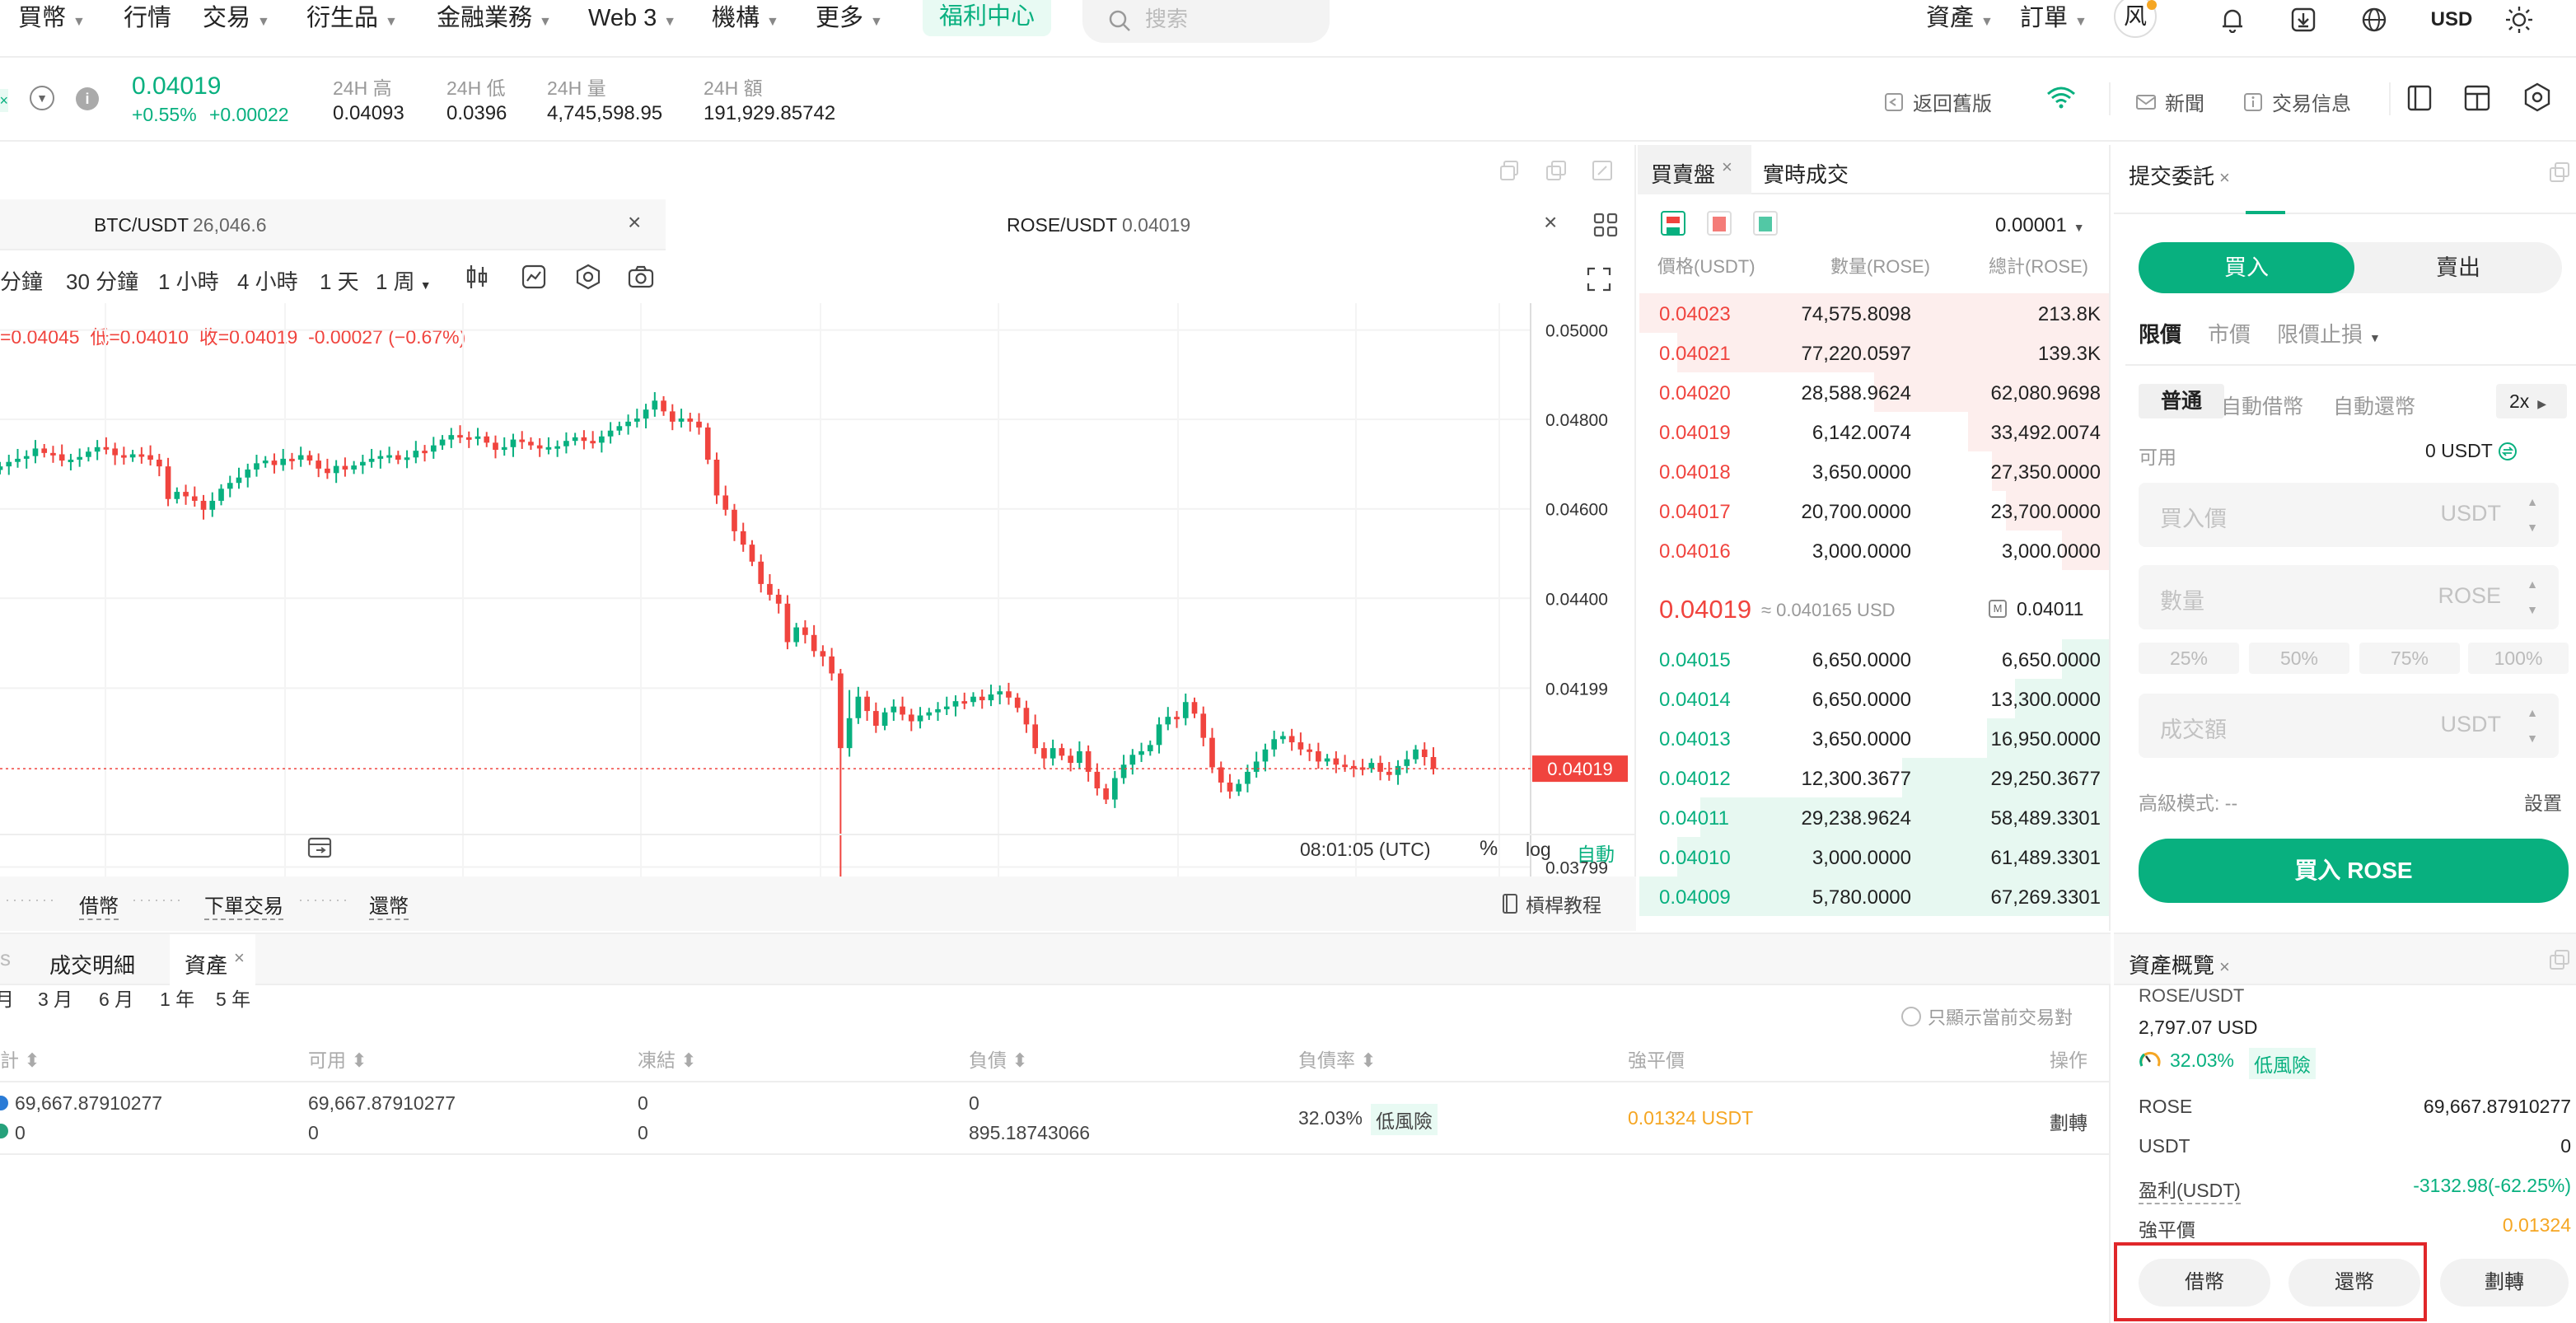 This screenshot has width=2576, height=1323. What do you see at coordinates (2451, 20) in the screenshot?
I see `currency-button: USD` at bounding box center [2451, 20].